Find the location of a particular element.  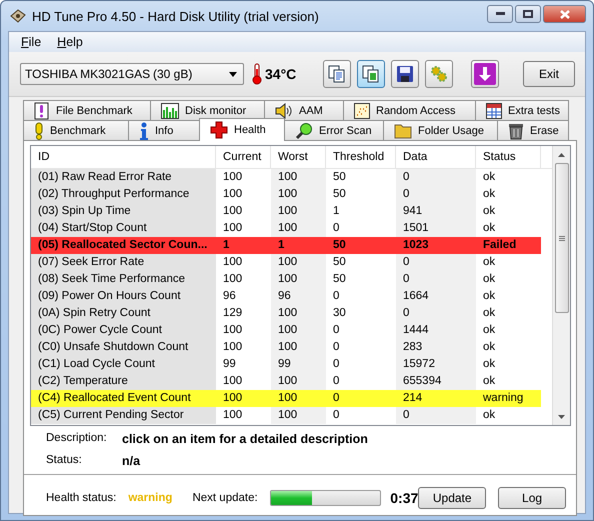

column-header: Threshold is located at coordinates (361, 157).